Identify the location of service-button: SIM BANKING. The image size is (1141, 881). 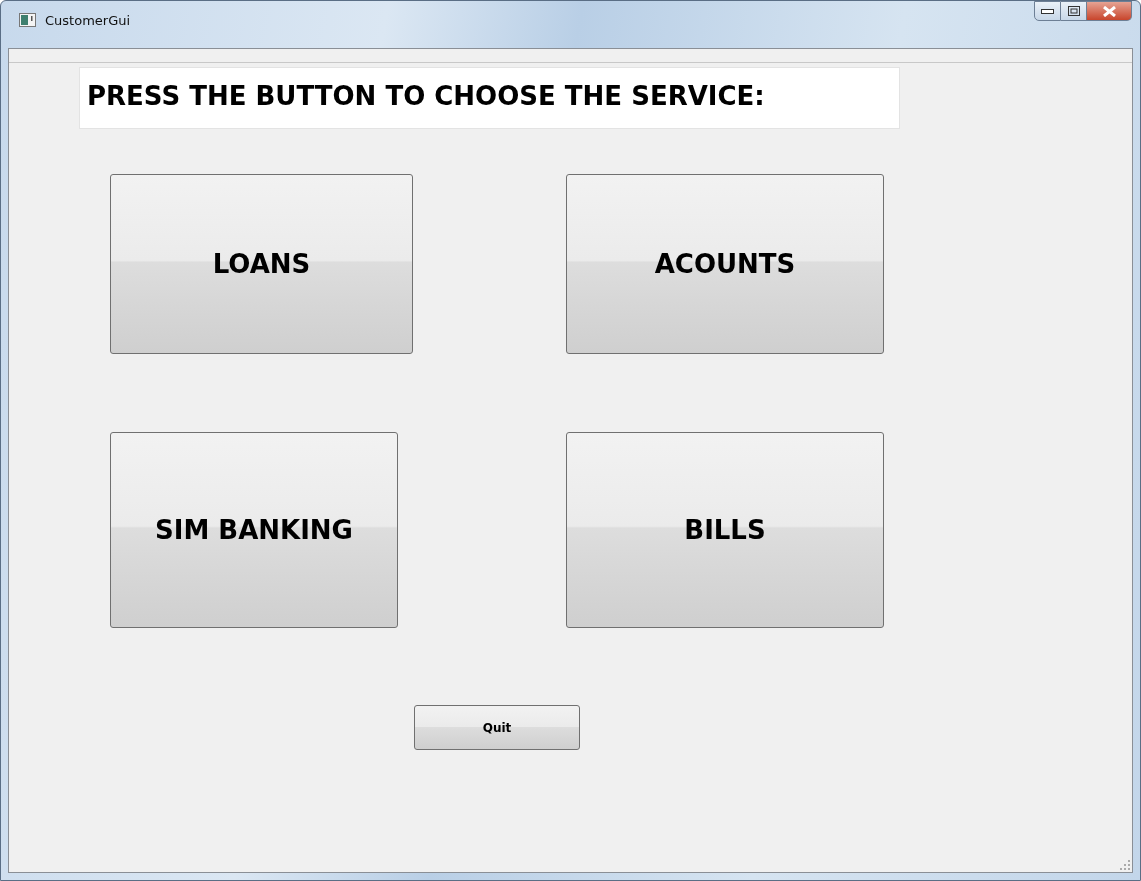
(254, 530).